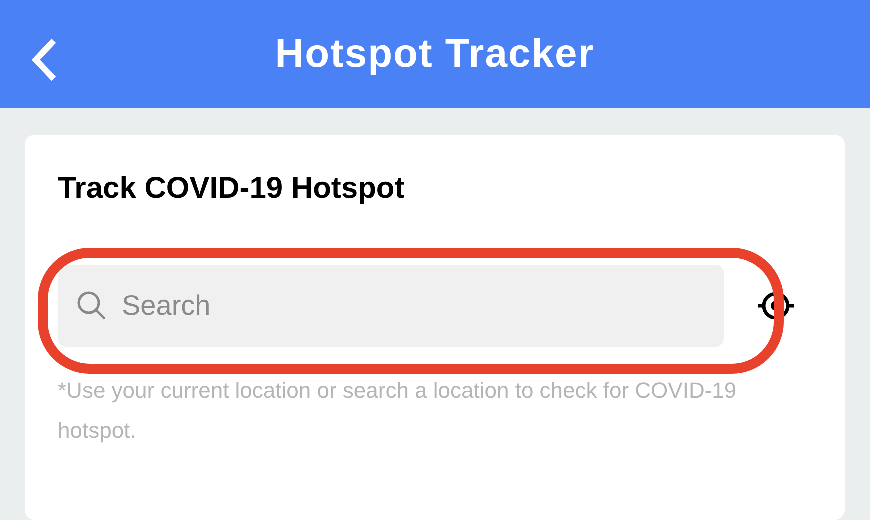 Image resolution: width=870 pixels, height=520 pixels. Describe the element at coordinates (398, 411) in the screenshot. I see `hint-text: *Use your current location or search a location to check for COVID-19 hotspot.` at that location.